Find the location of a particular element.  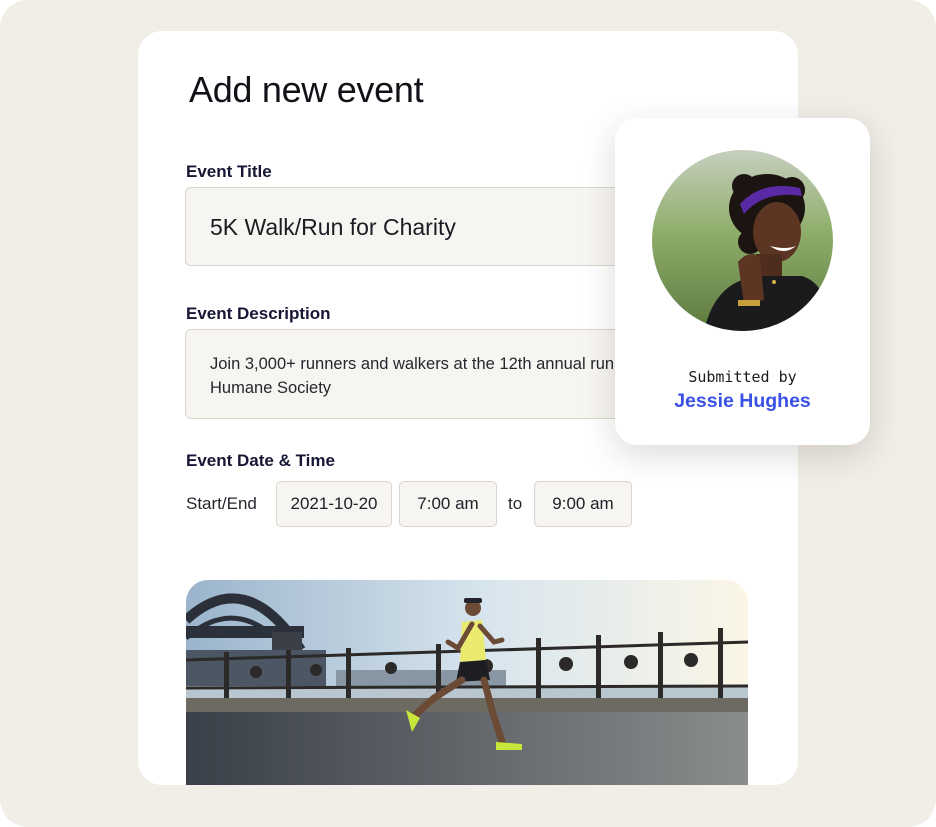

to-separator: to is located at coordinates (515, 503).